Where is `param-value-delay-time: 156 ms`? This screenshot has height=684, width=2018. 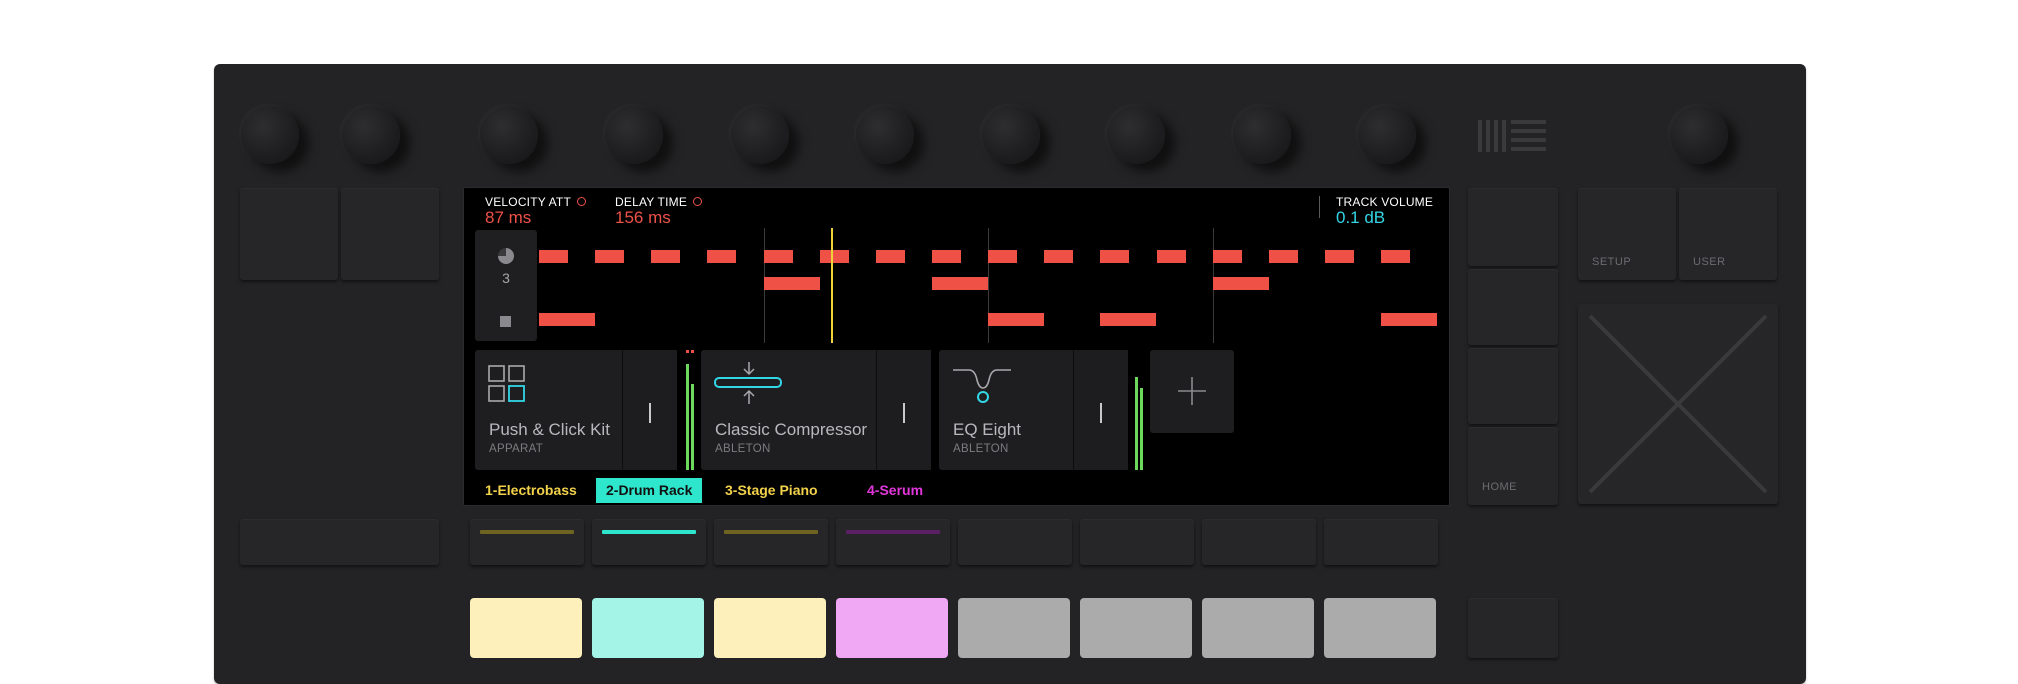
param-value-delay-time: 156 ms is located at coordinates (643, 217).